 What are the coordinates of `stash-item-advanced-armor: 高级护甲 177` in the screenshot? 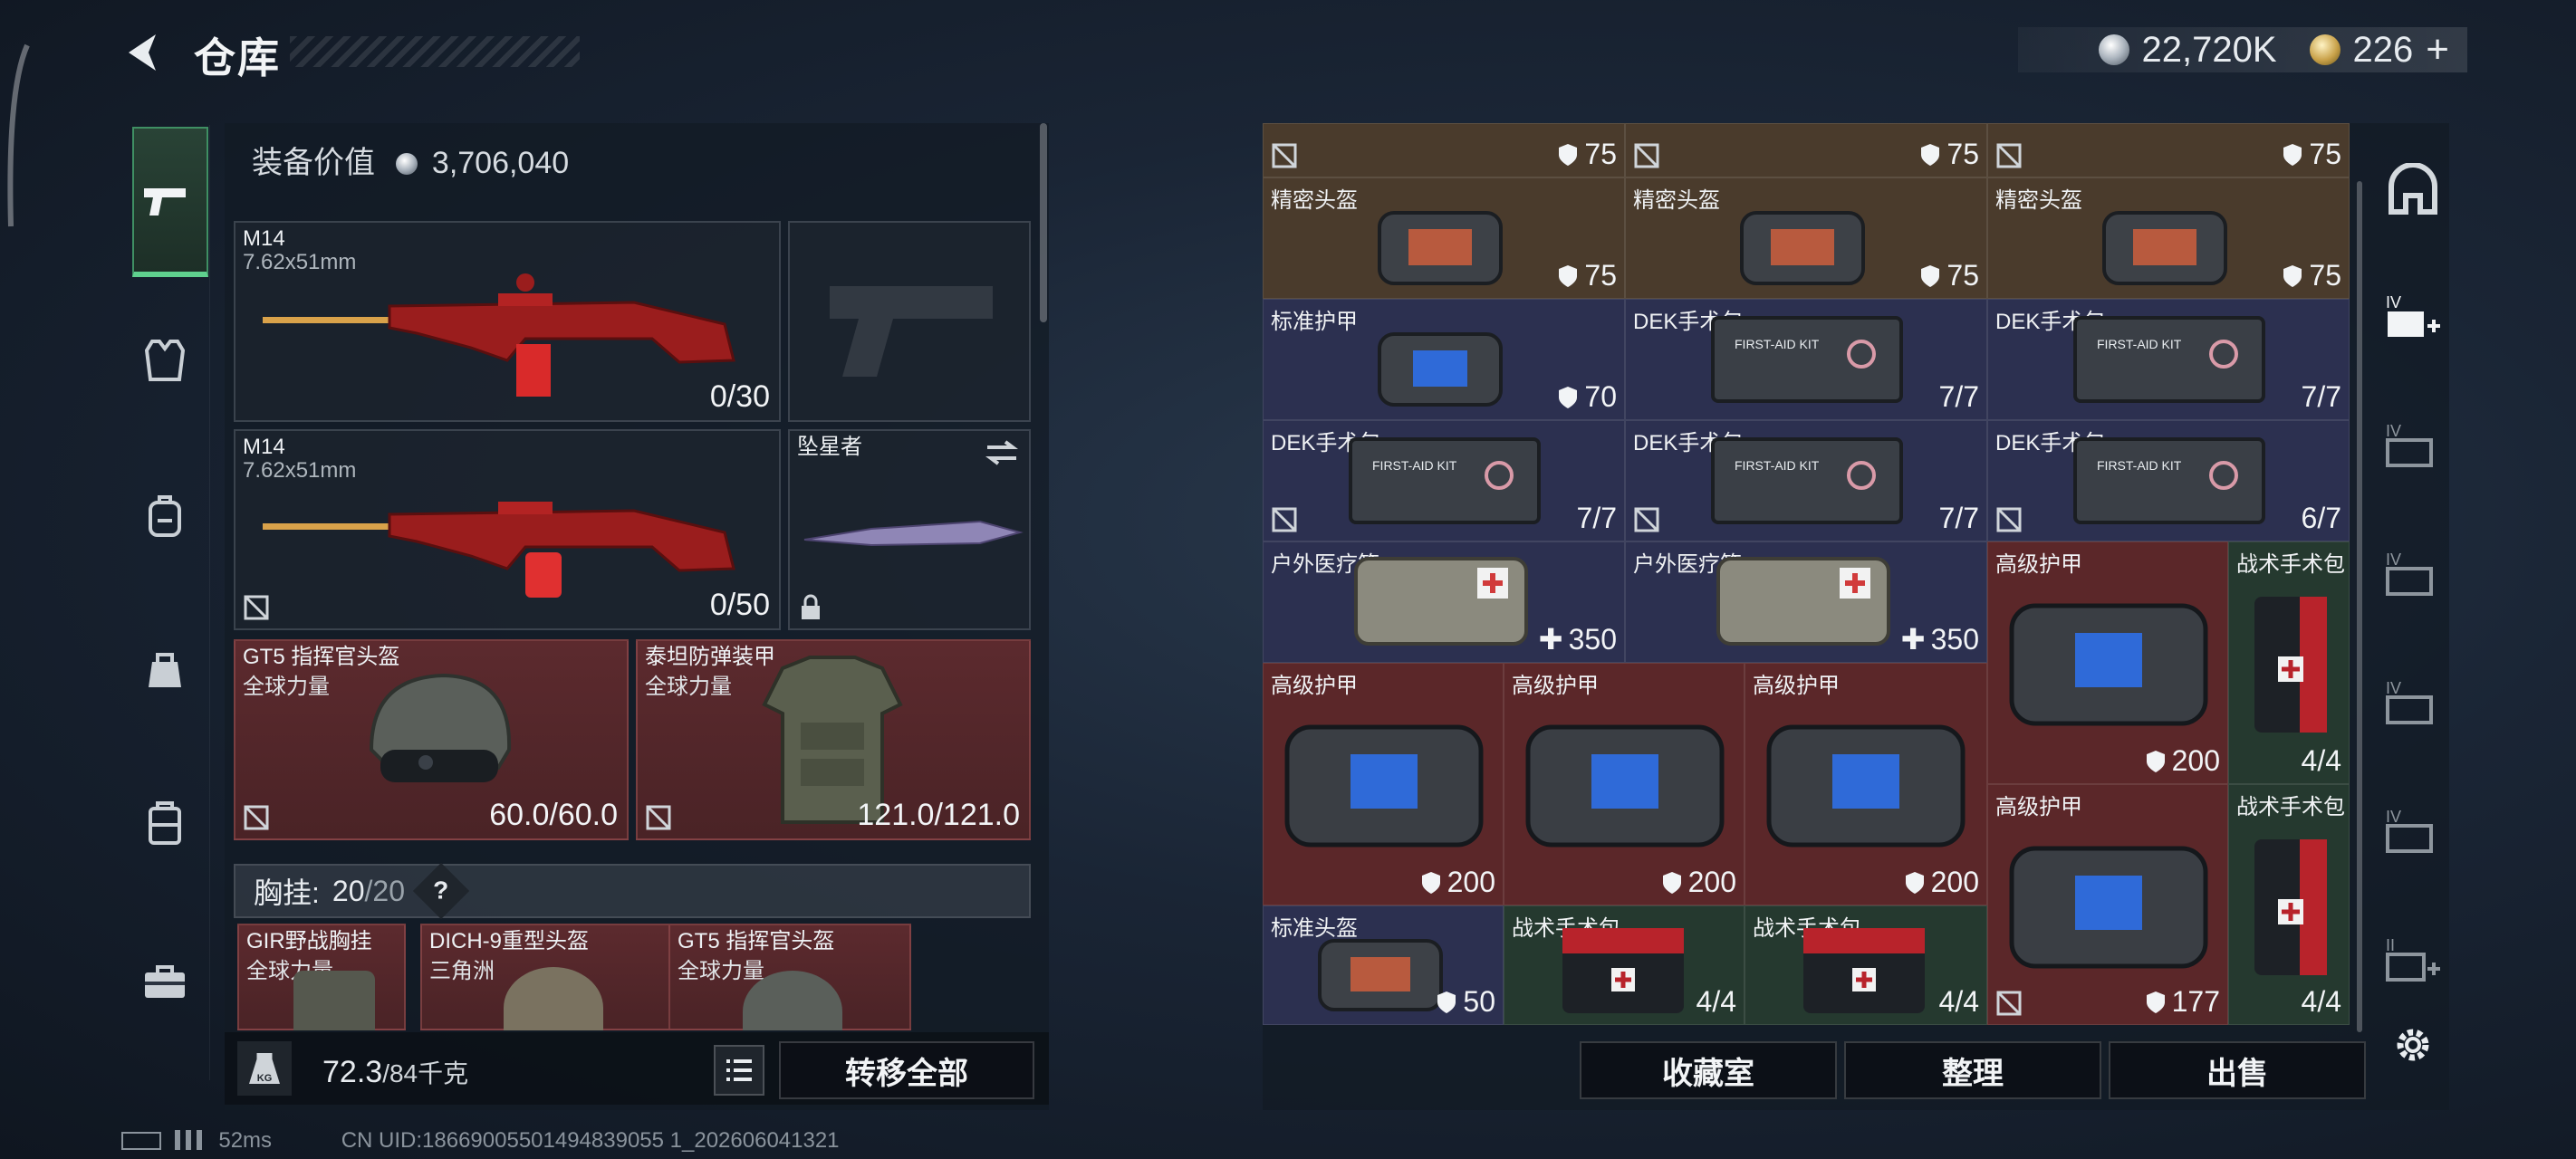 It's located at (2107, 904).